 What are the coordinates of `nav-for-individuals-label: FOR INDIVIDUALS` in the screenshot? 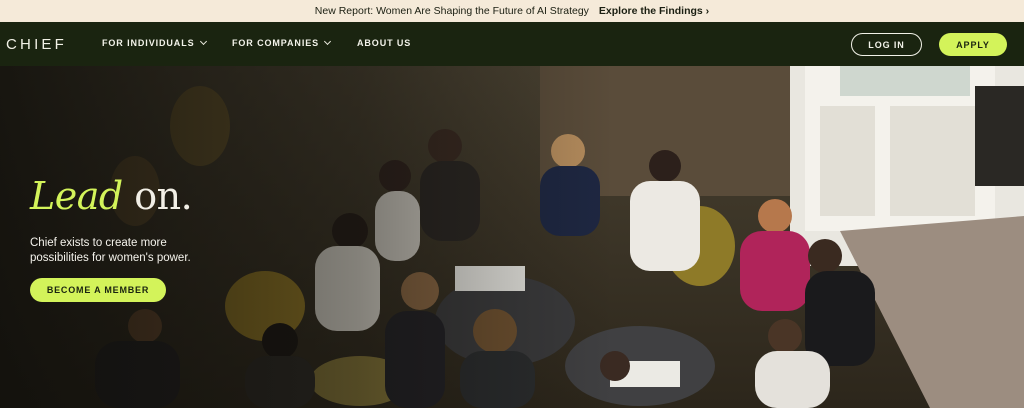 It's located at (148, 43).